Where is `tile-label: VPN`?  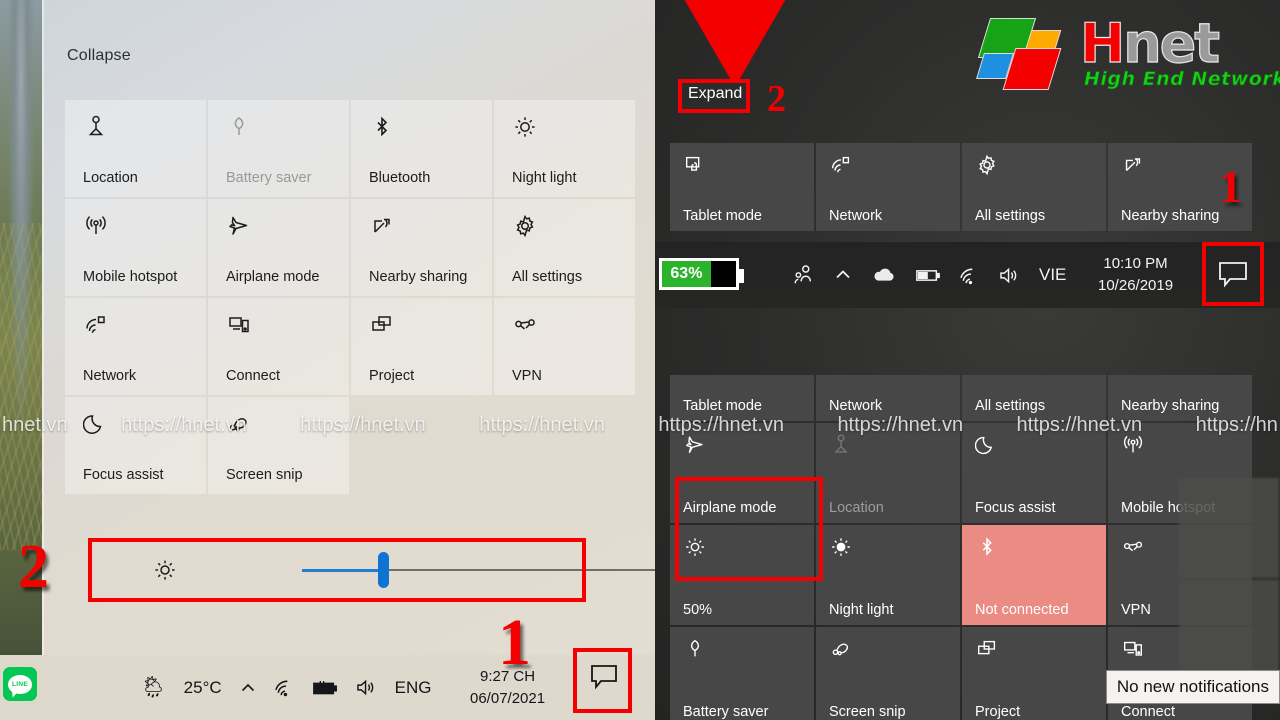
tile-label: VPN is located at coordinates (1136, 610).